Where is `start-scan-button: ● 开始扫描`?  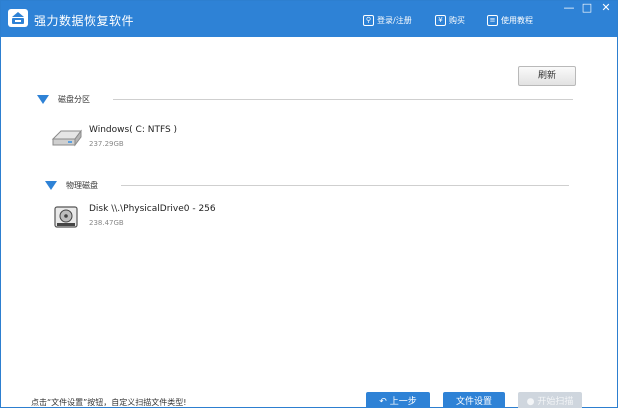
start-scan-button: ● 开始扫描 is located at coordinates (550, 400).